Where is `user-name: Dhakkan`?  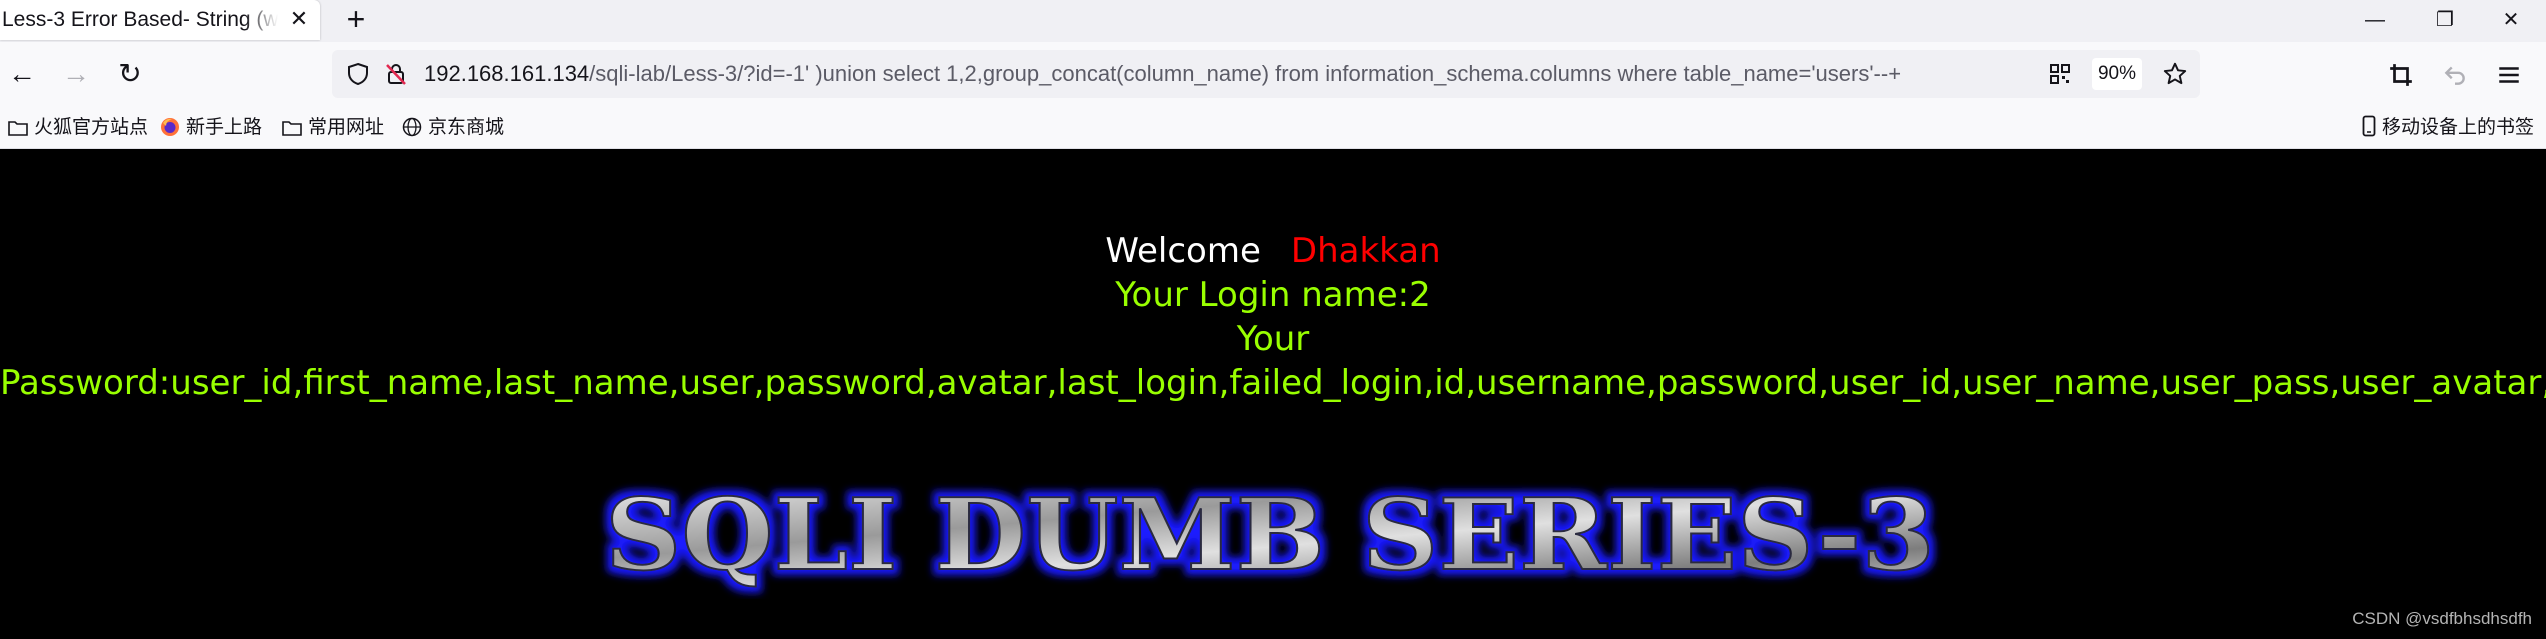 user-name: Dhakkan is located at coordinates (1365, 251).